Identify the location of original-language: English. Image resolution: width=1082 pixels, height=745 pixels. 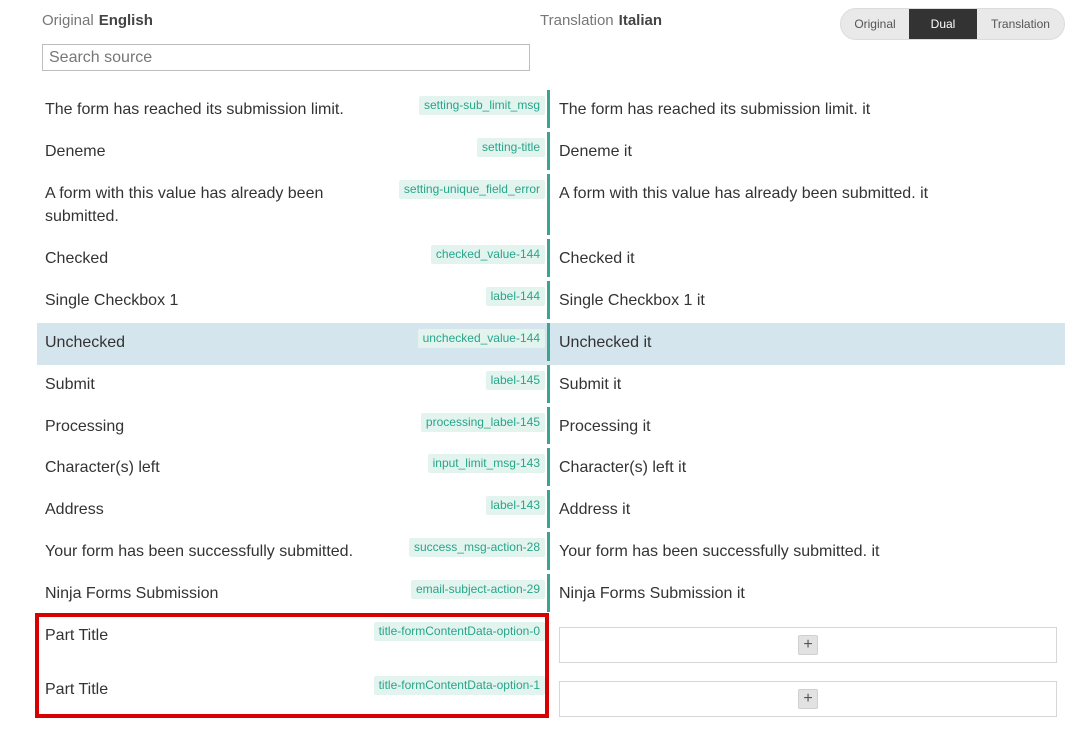
(125, 20).